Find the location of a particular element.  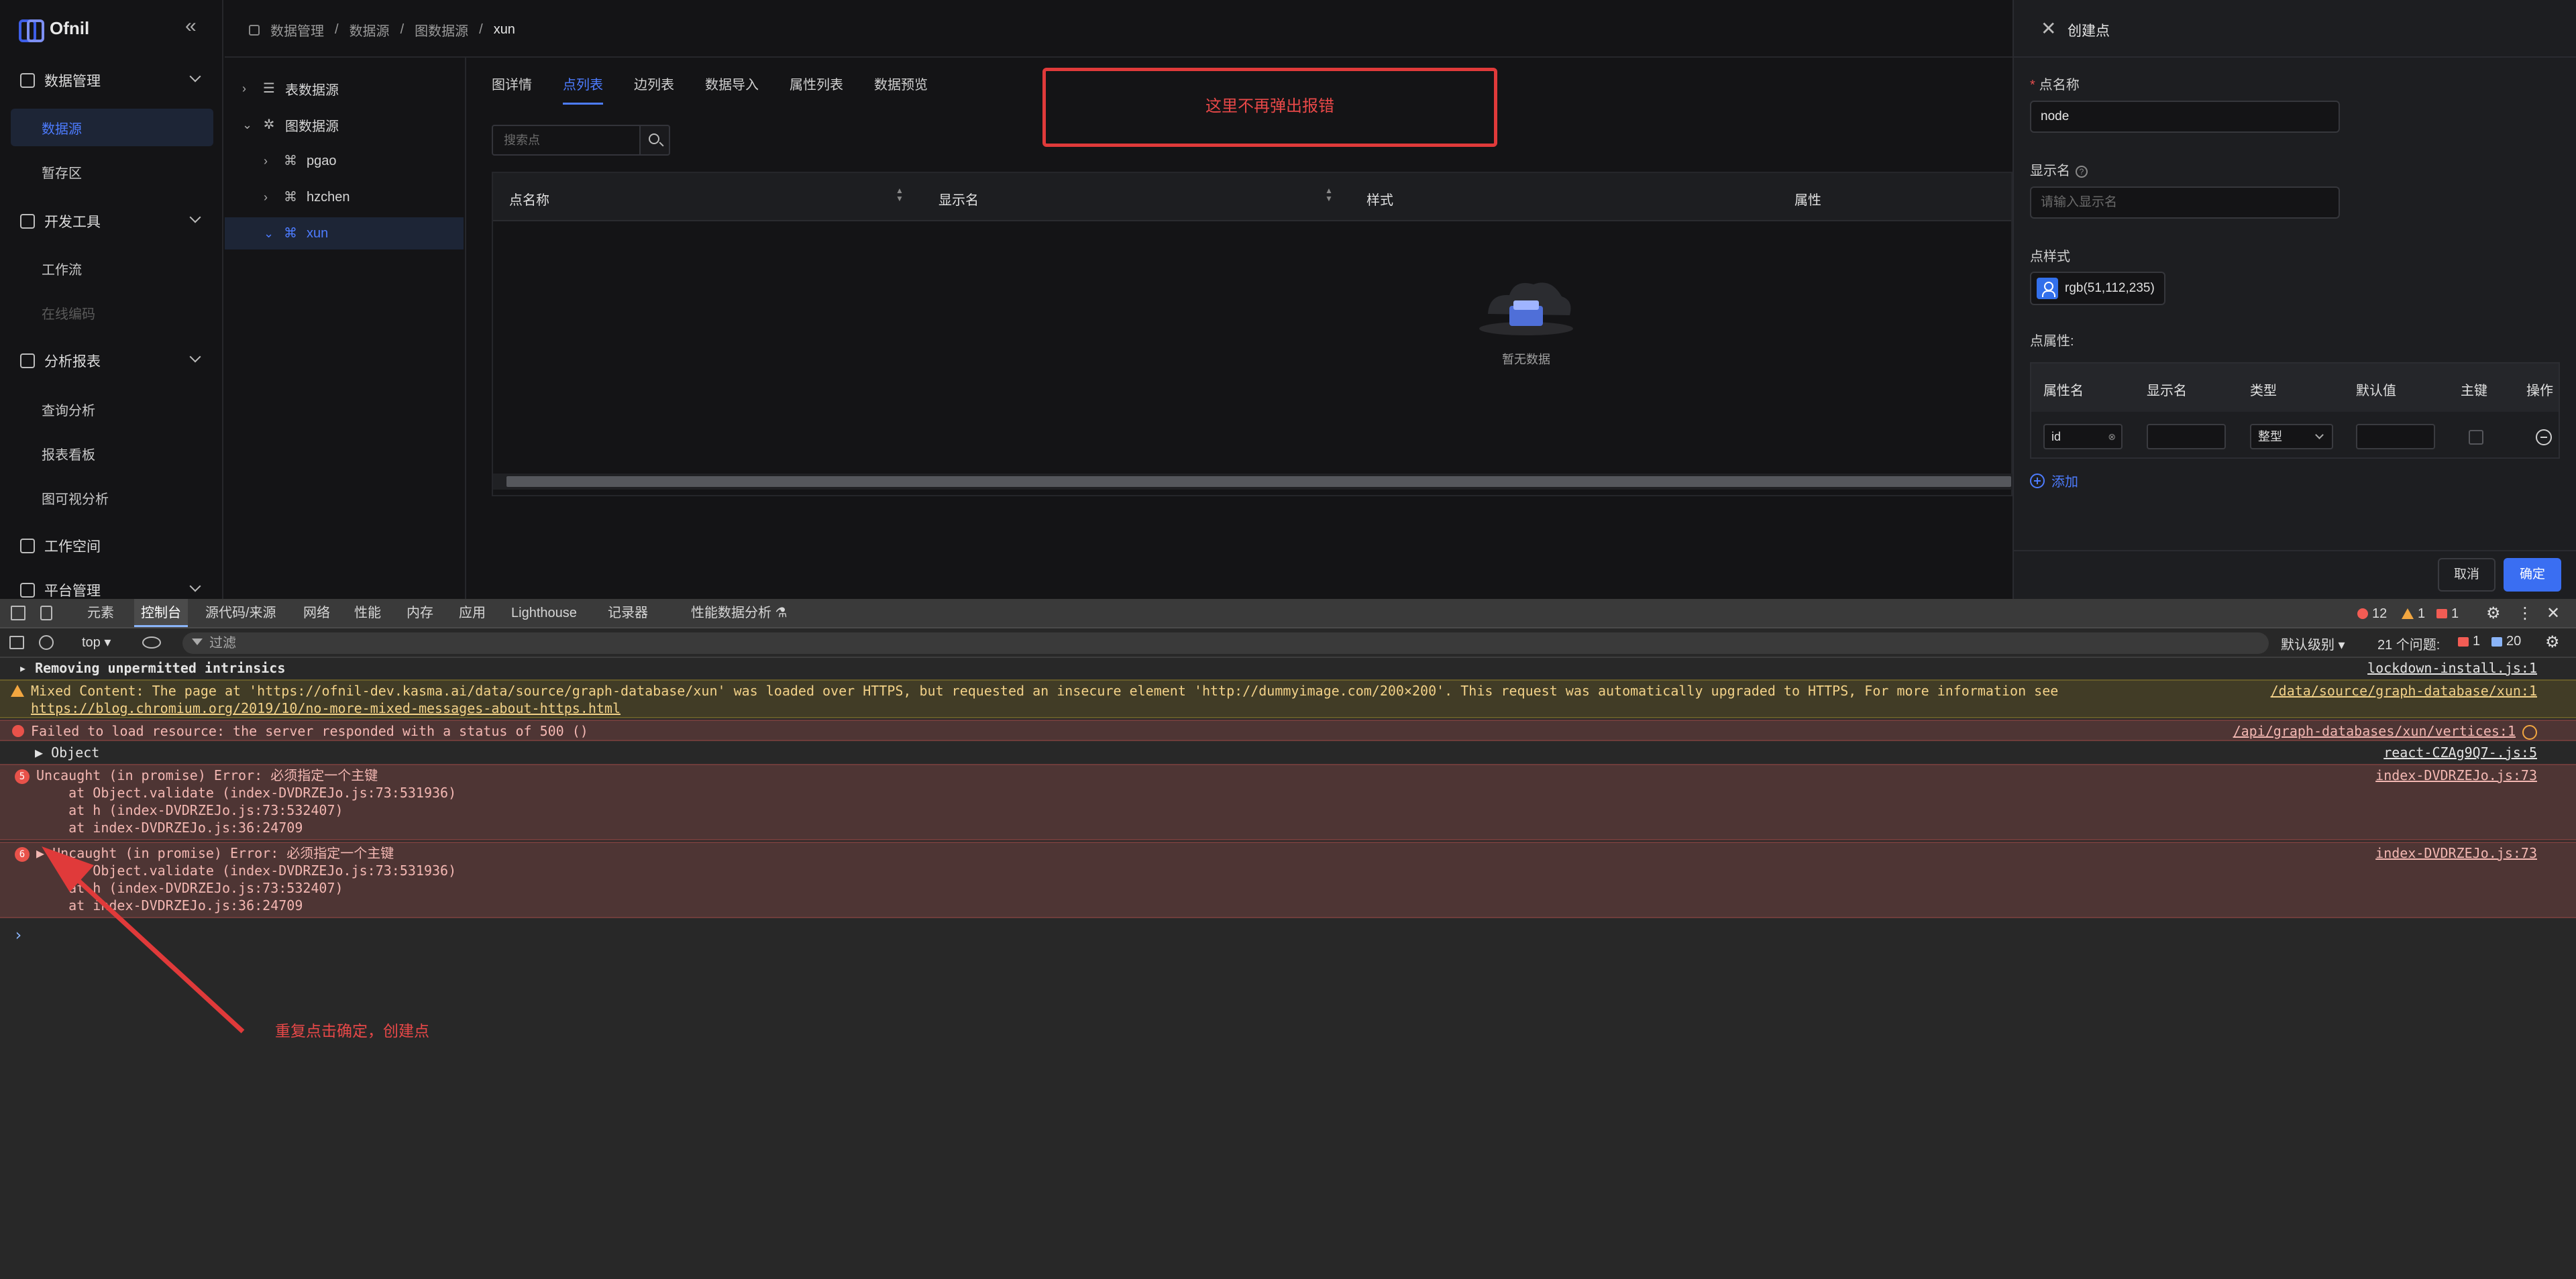

breadcrumb-item: 数据源 is located at coordinates (370, 30).